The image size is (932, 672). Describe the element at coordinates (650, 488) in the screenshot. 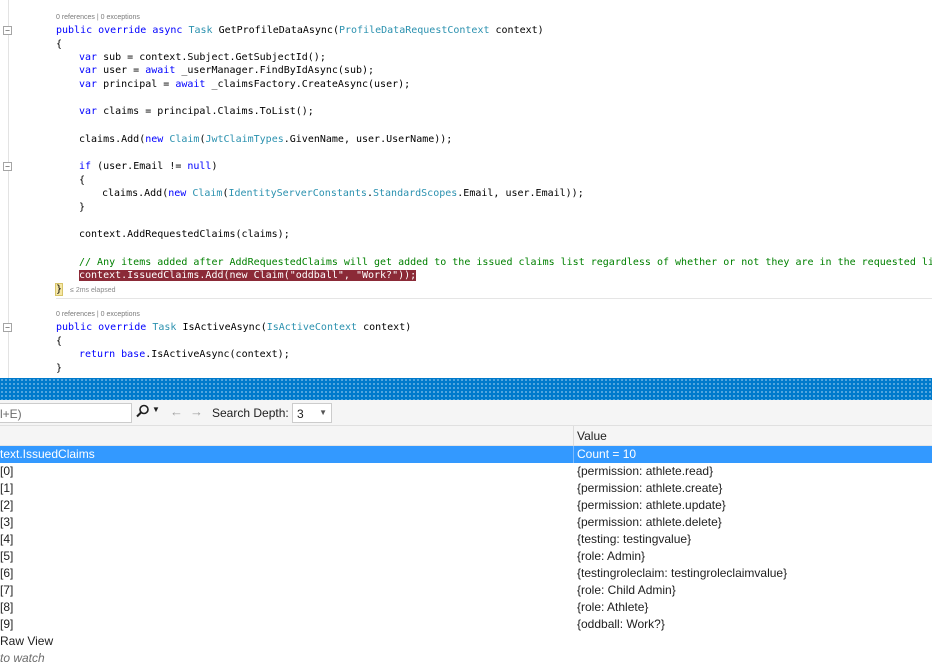

I see `row-value: {permission: athlete.create}` at that location.